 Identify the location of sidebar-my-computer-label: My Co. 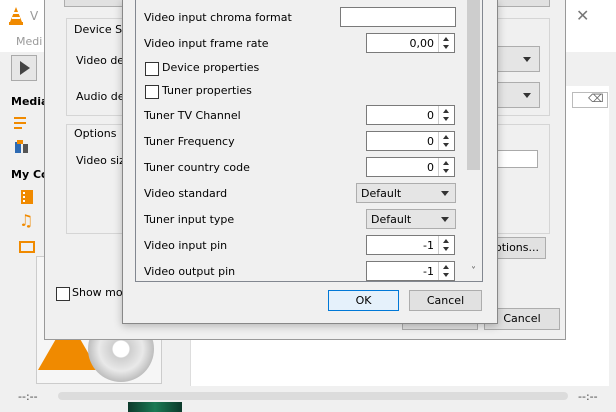
(30, 174).